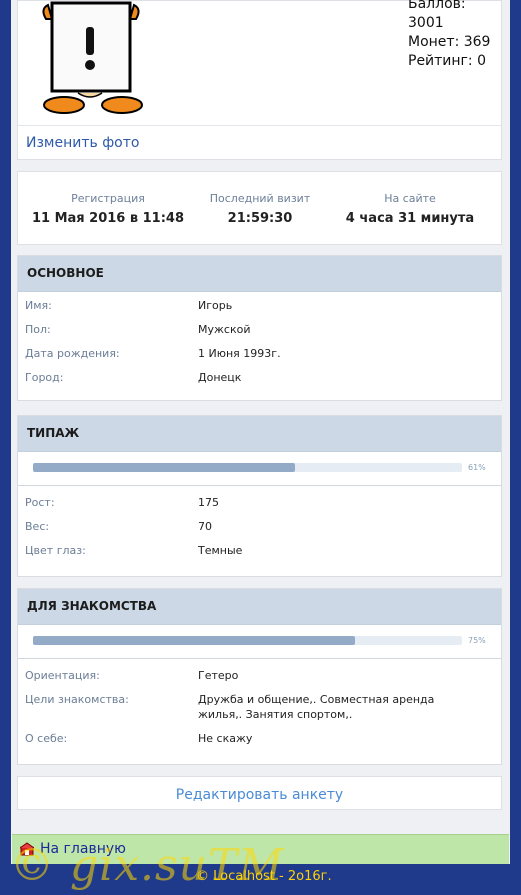 The height and width of the screenshot is (895, 521). I want to click on profile-stats: Баллов: 3001 Монет: 369 Рейтинг: 0, so click(454, 35).